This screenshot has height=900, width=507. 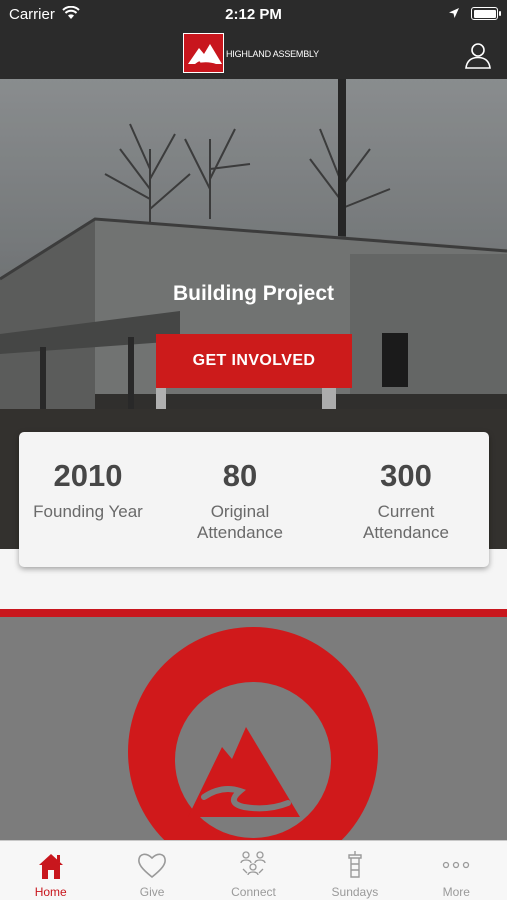 I want to click on stat-value: 300, so click(x=406, y=475).